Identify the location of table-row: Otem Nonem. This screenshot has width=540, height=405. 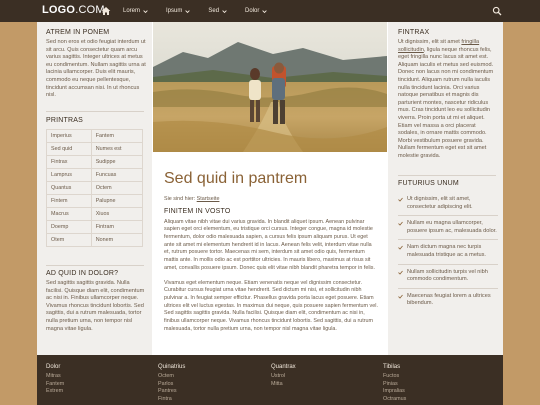
(95, 240).